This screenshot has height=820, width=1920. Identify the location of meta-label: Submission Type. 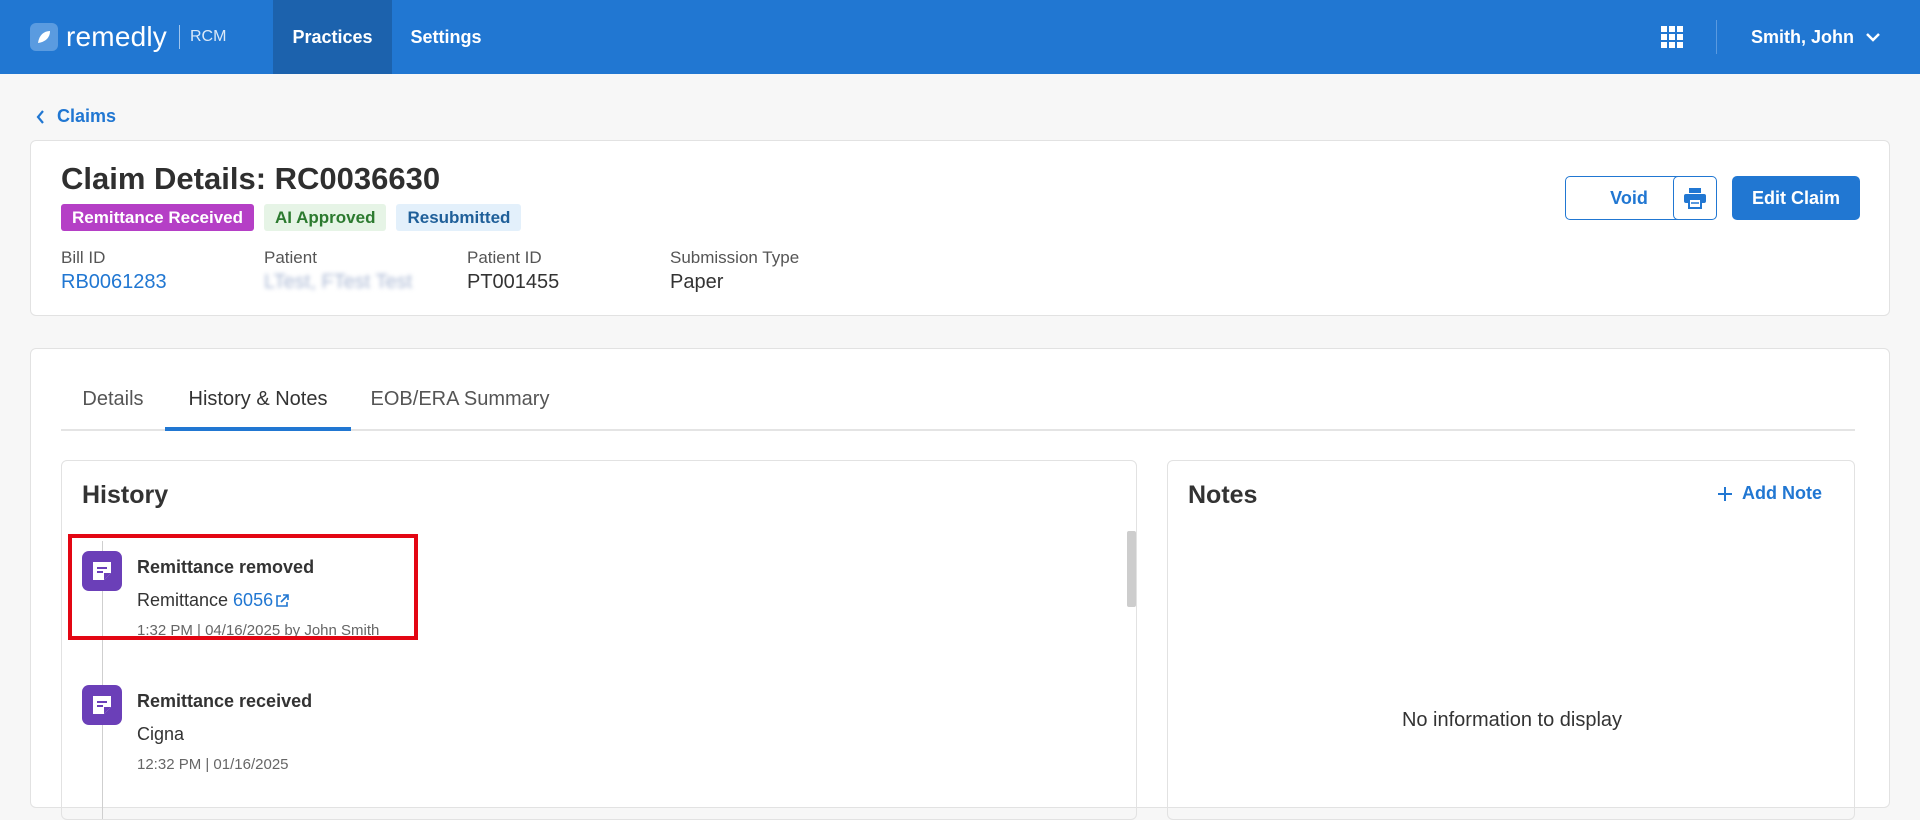
(735, 257).